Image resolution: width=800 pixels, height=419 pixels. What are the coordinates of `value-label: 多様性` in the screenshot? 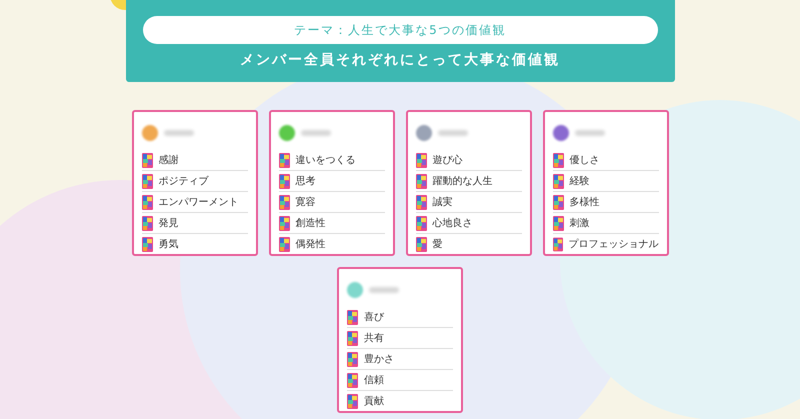 It's located at (585, 203).